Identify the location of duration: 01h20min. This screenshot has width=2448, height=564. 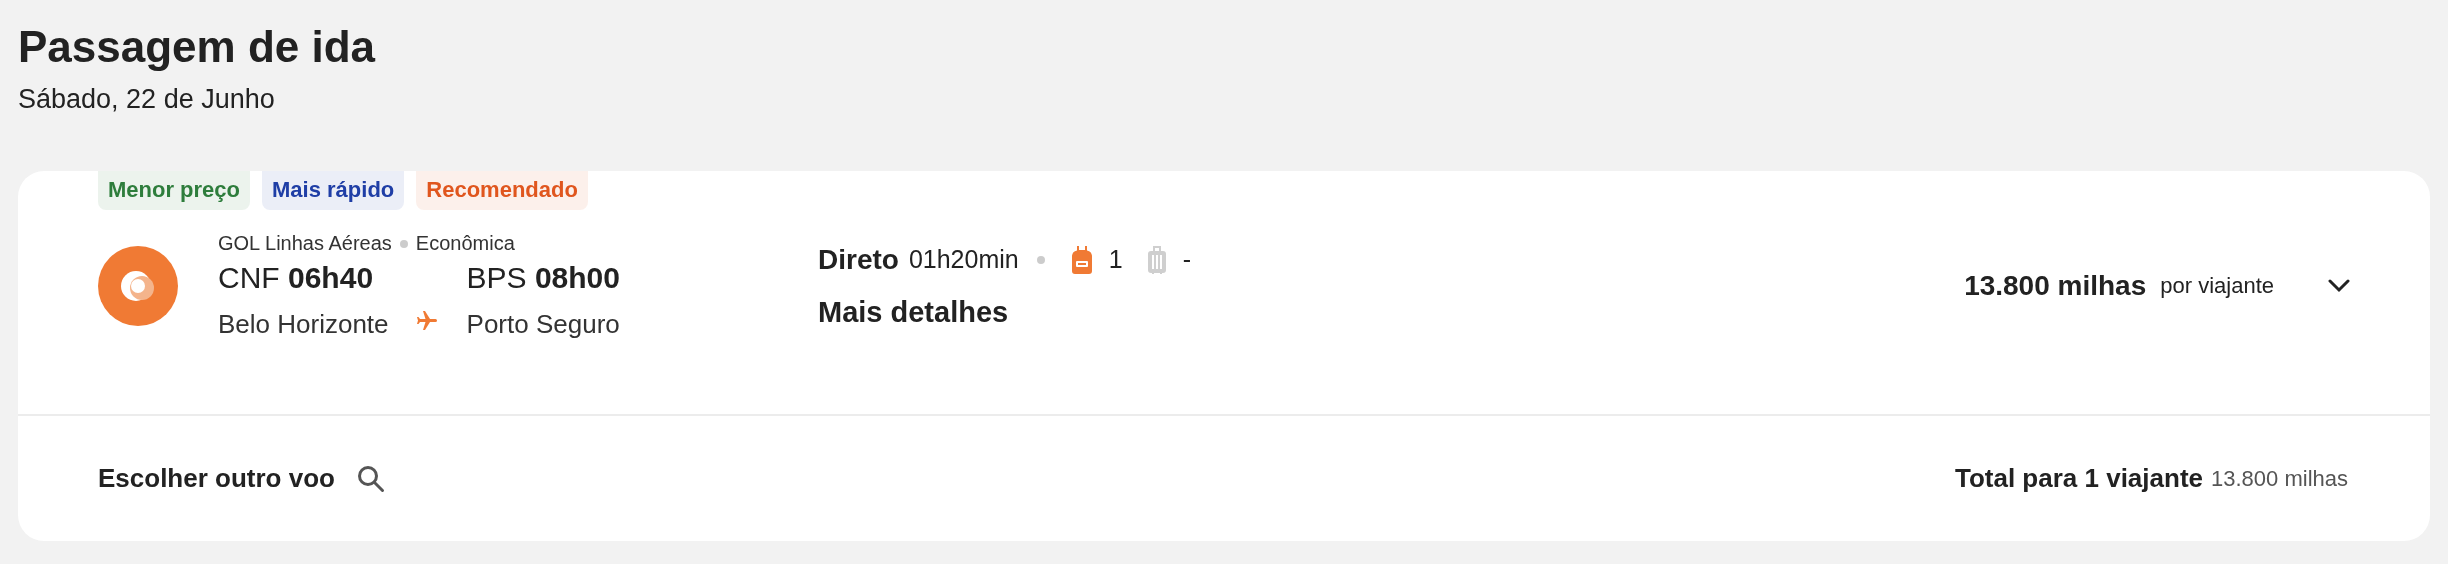
(963, 259).